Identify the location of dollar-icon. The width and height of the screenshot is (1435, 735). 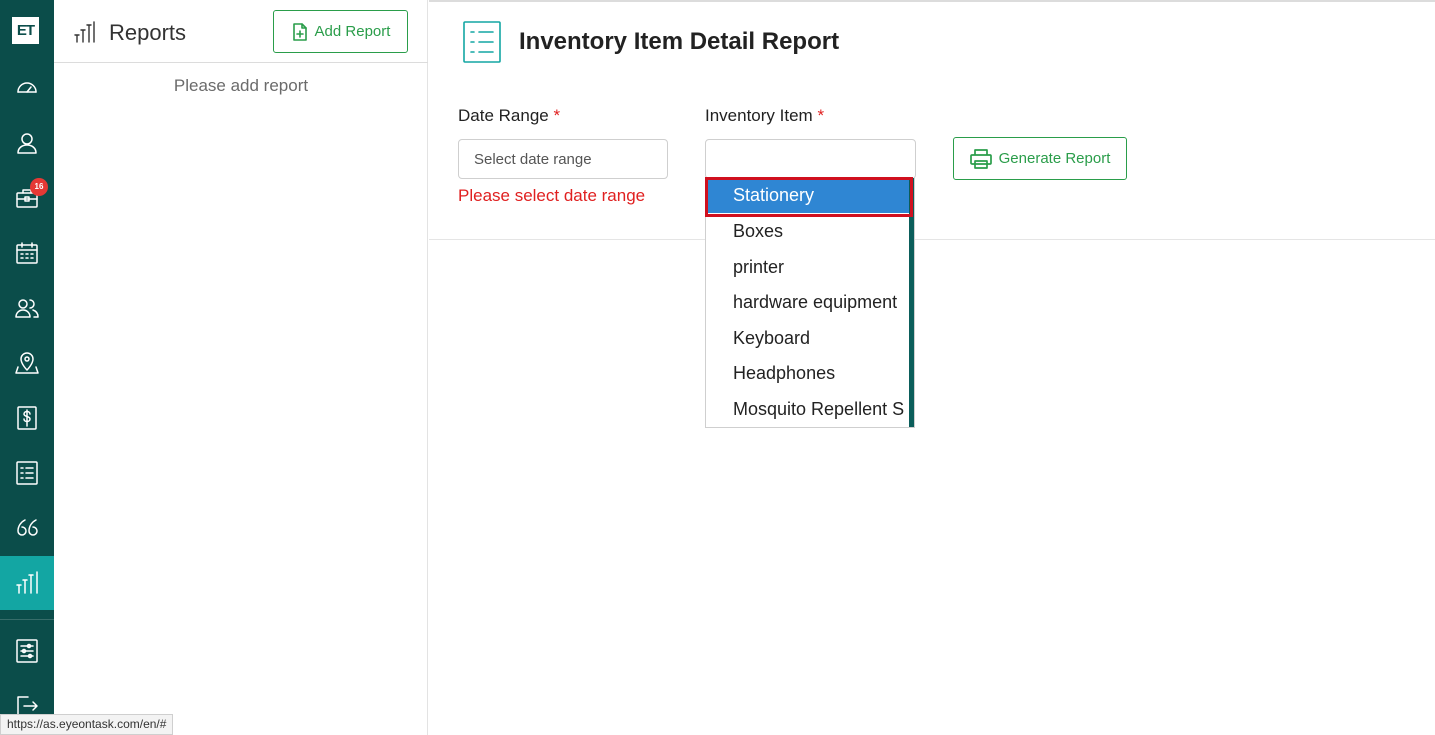
(27, 418).